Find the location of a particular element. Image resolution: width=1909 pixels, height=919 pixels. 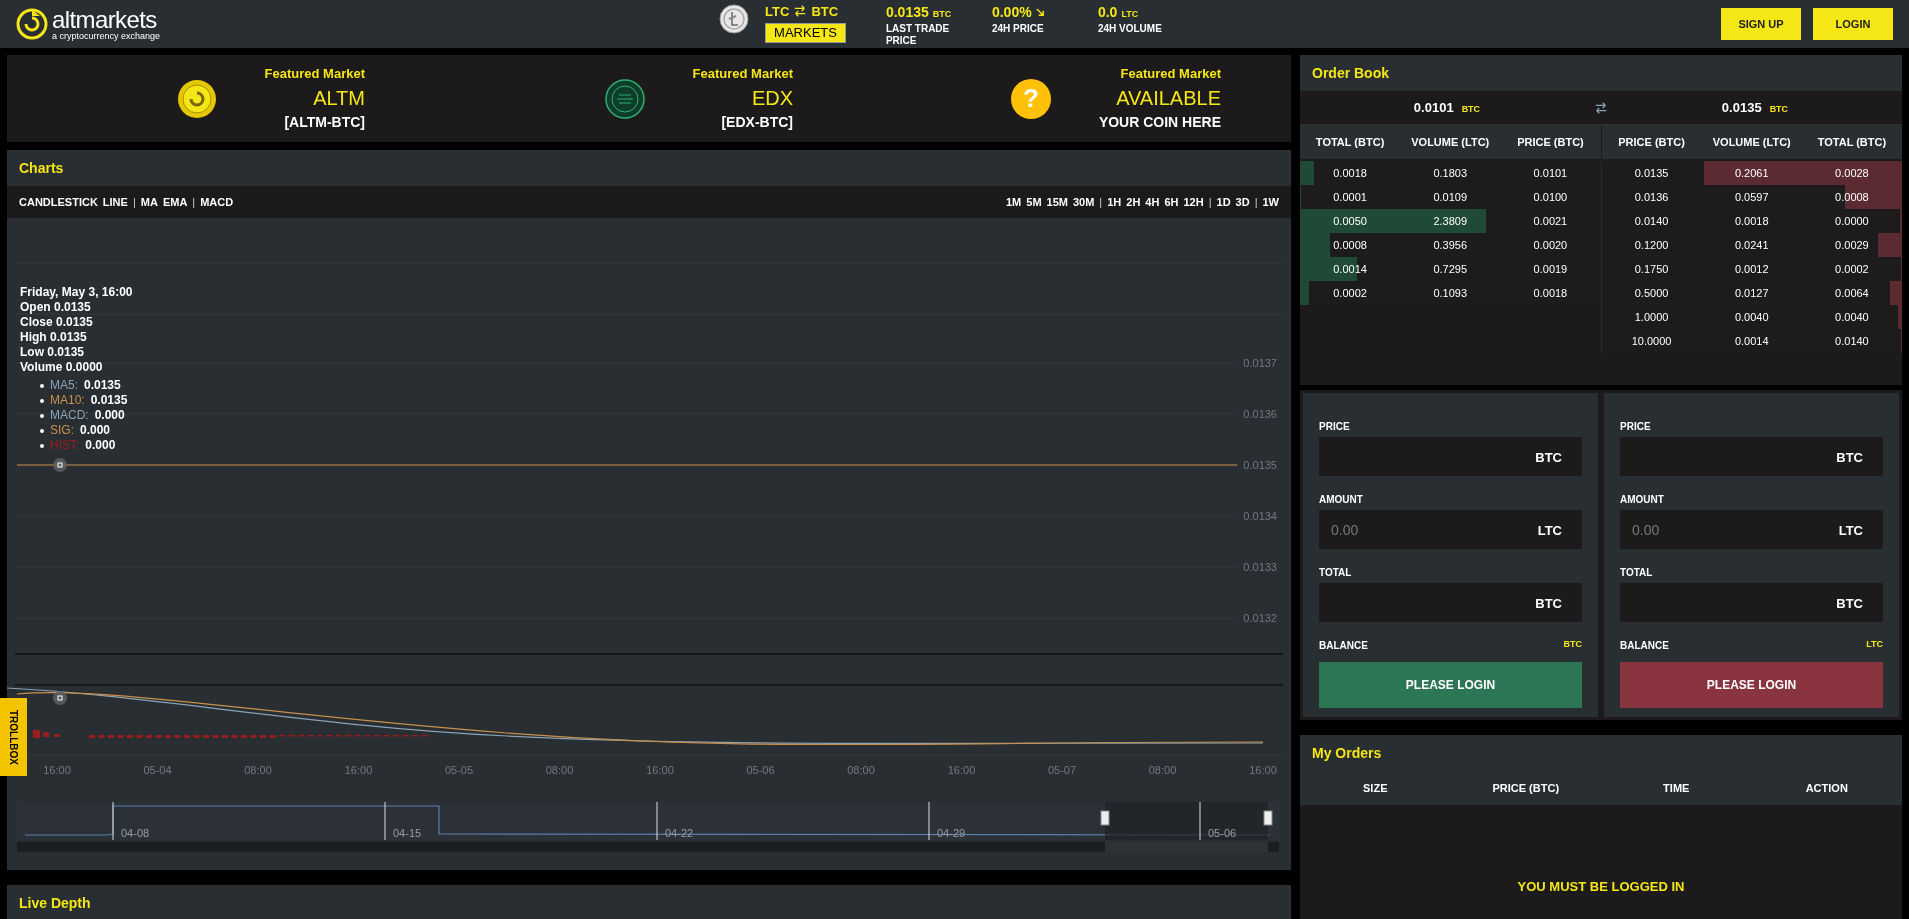

order-book-cell-text: 0.0018 is located at coordinates (1550, 293).